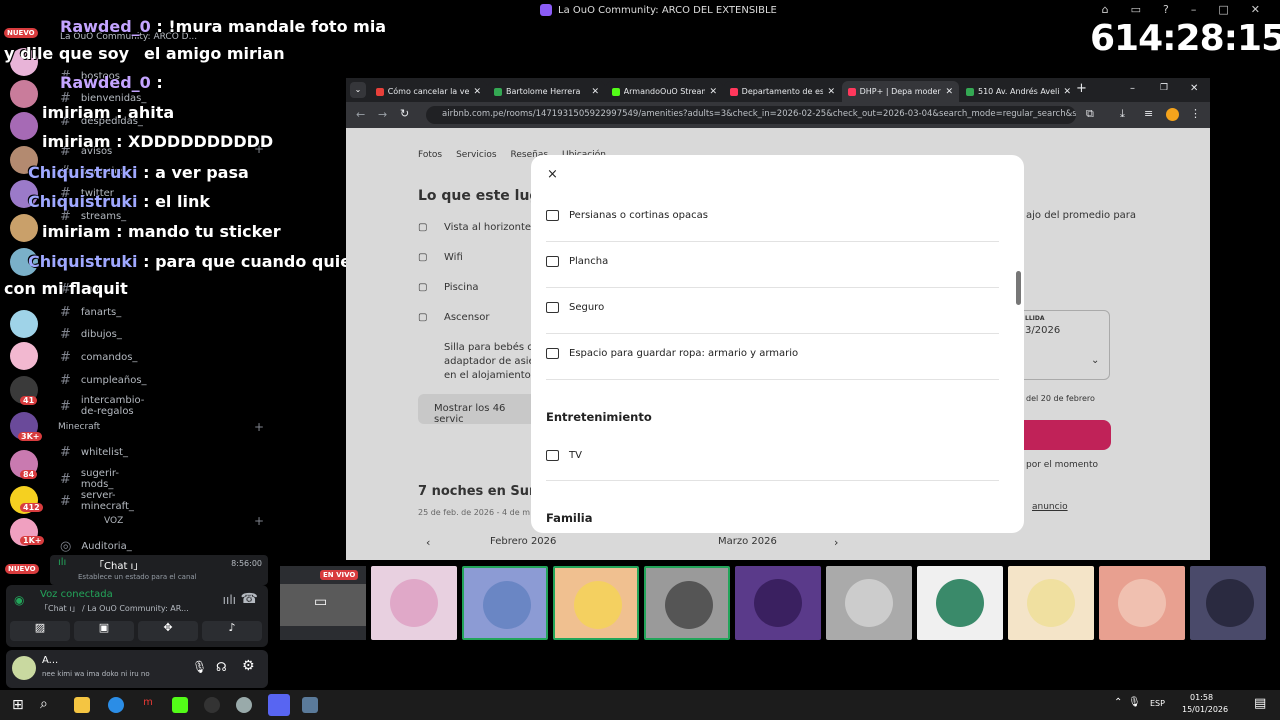  What do you see at coordinates (1164, 88) in the screenshot?
I see `restore-icon: ❐` at bounding box center [1164, 88].